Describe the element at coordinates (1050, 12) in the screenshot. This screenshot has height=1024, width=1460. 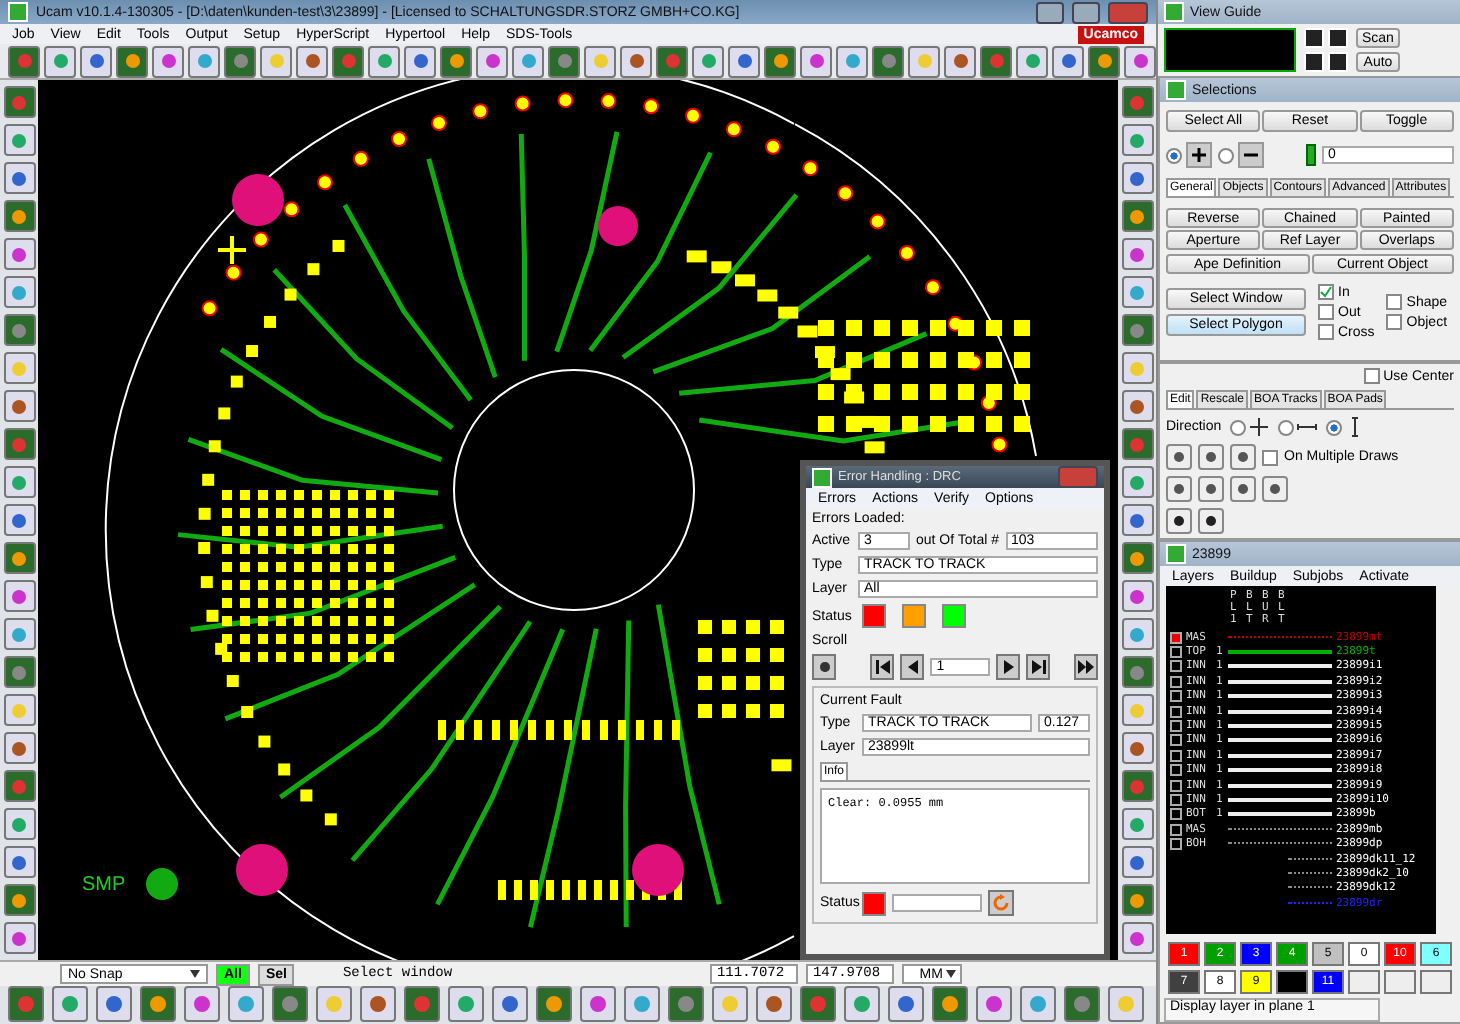
I see `minimize-button` at that location.